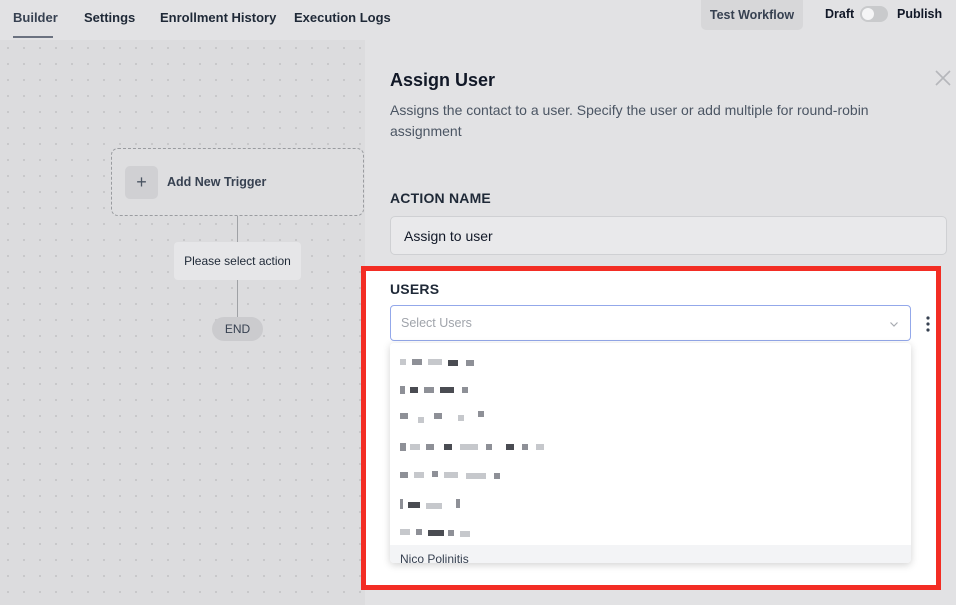 The width and height of the screenshot is (956, 605). What do you see at coordinates (650, 323) in the screenshot?
I see `users-select: Select Users` at bounding box center [650, 323].